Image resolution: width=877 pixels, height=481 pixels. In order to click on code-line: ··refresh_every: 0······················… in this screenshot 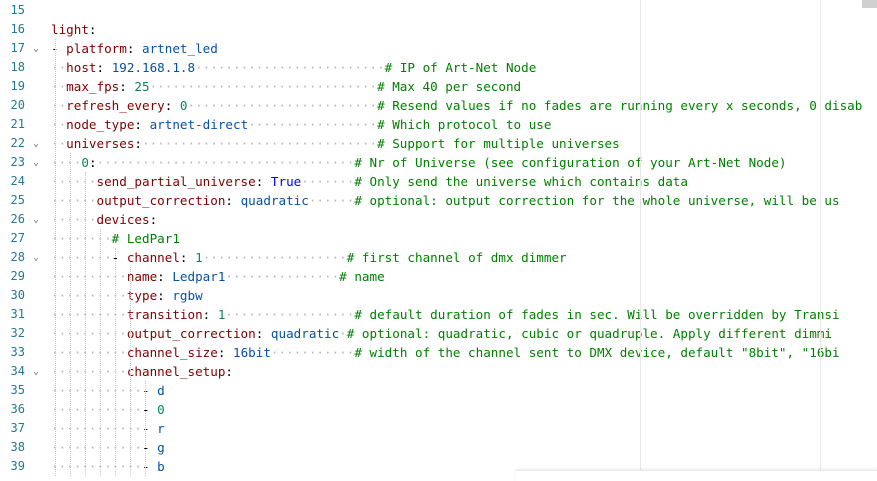, I will do `click(464, 105)`.